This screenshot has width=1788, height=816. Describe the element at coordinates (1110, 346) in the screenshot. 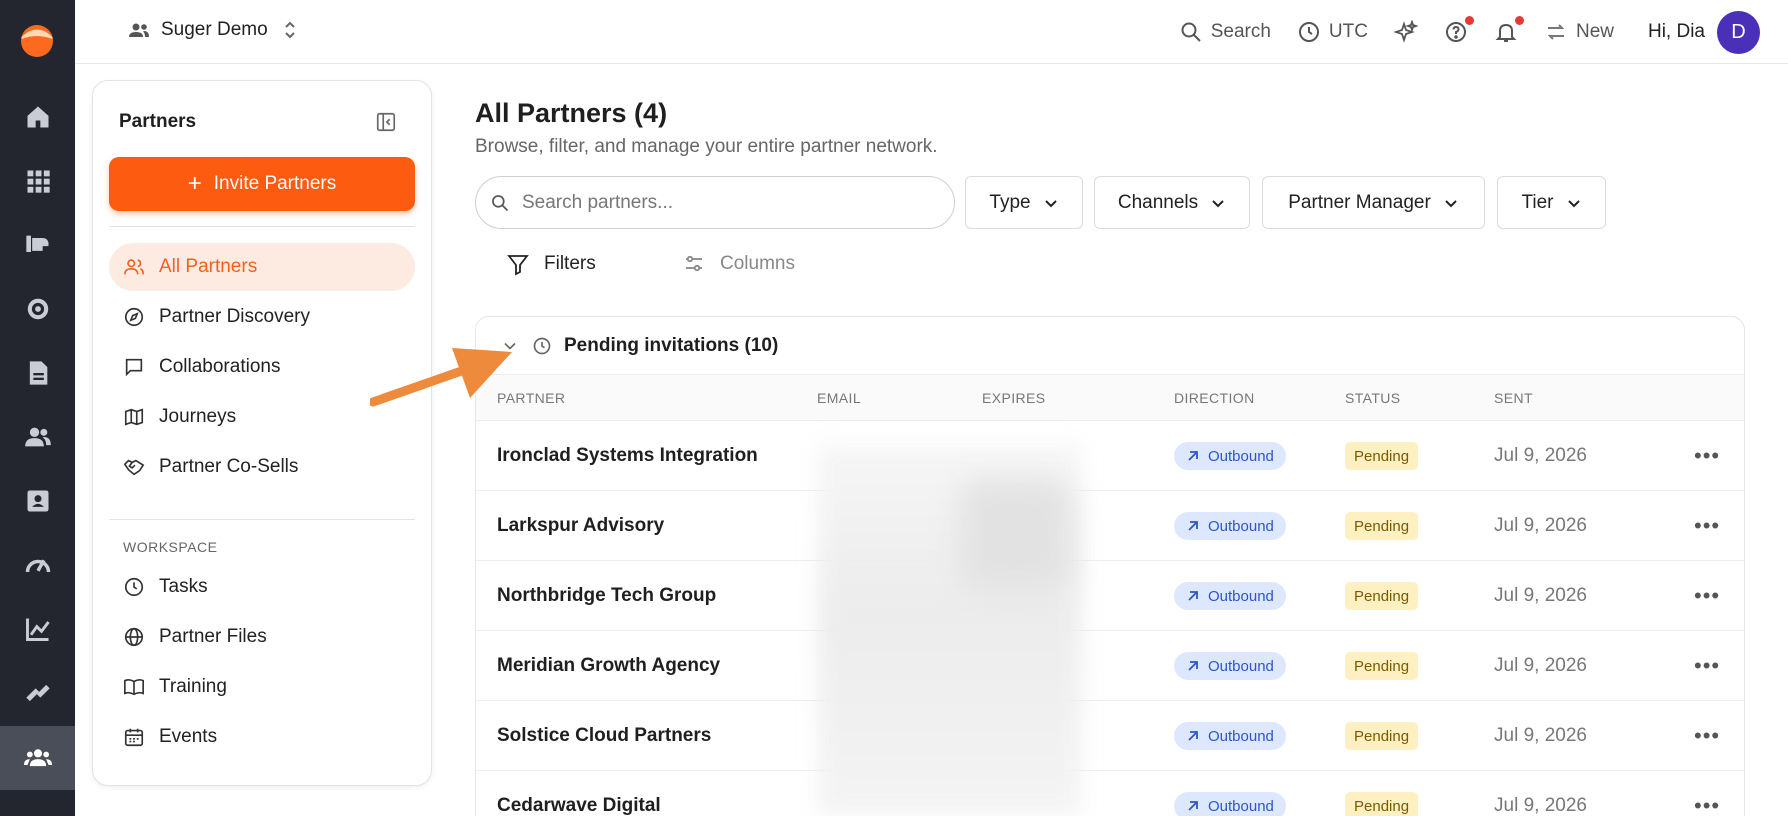

I see `pending-invitations-header: Pending invitations (10)` at that location.